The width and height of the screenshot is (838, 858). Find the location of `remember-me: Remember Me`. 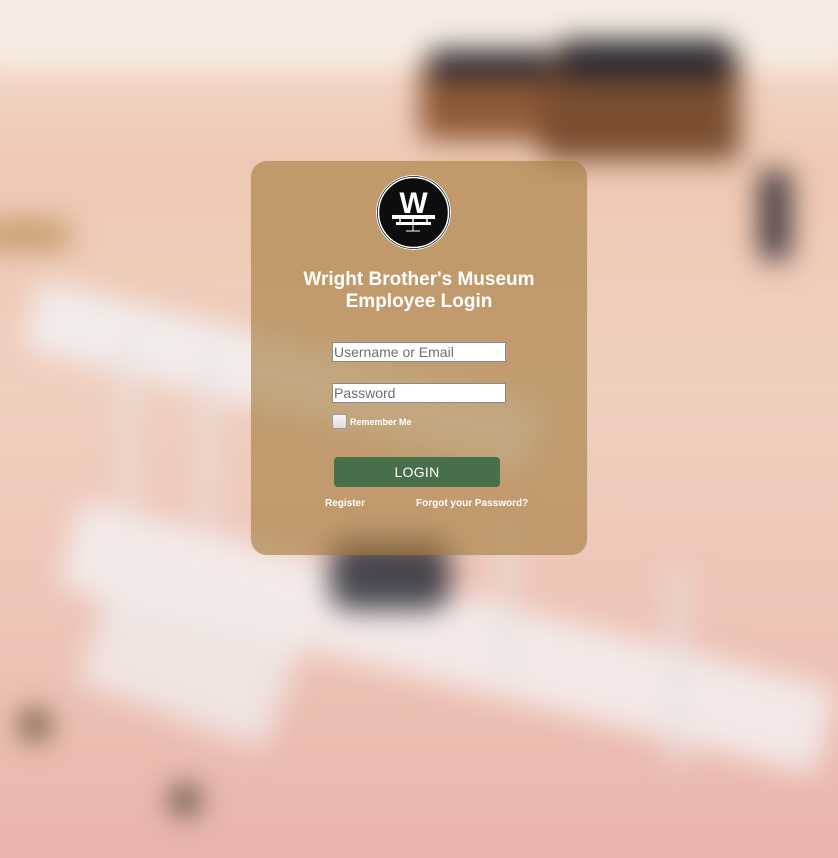

remember-me: Remember Me is located at coordinates (372, 421).